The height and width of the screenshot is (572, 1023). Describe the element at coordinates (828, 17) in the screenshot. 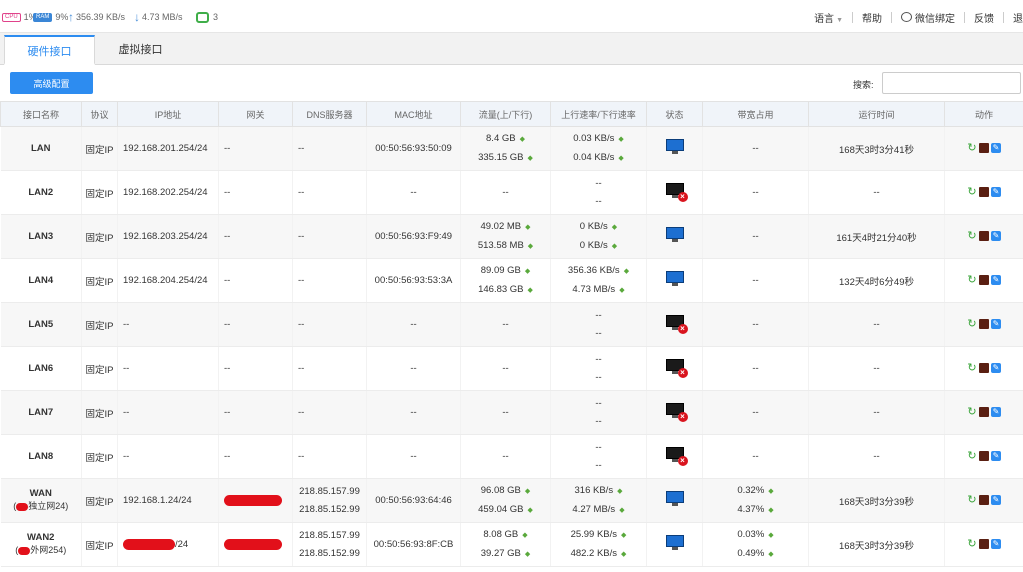

I see `language-menu: 语言 ▼` at that location.